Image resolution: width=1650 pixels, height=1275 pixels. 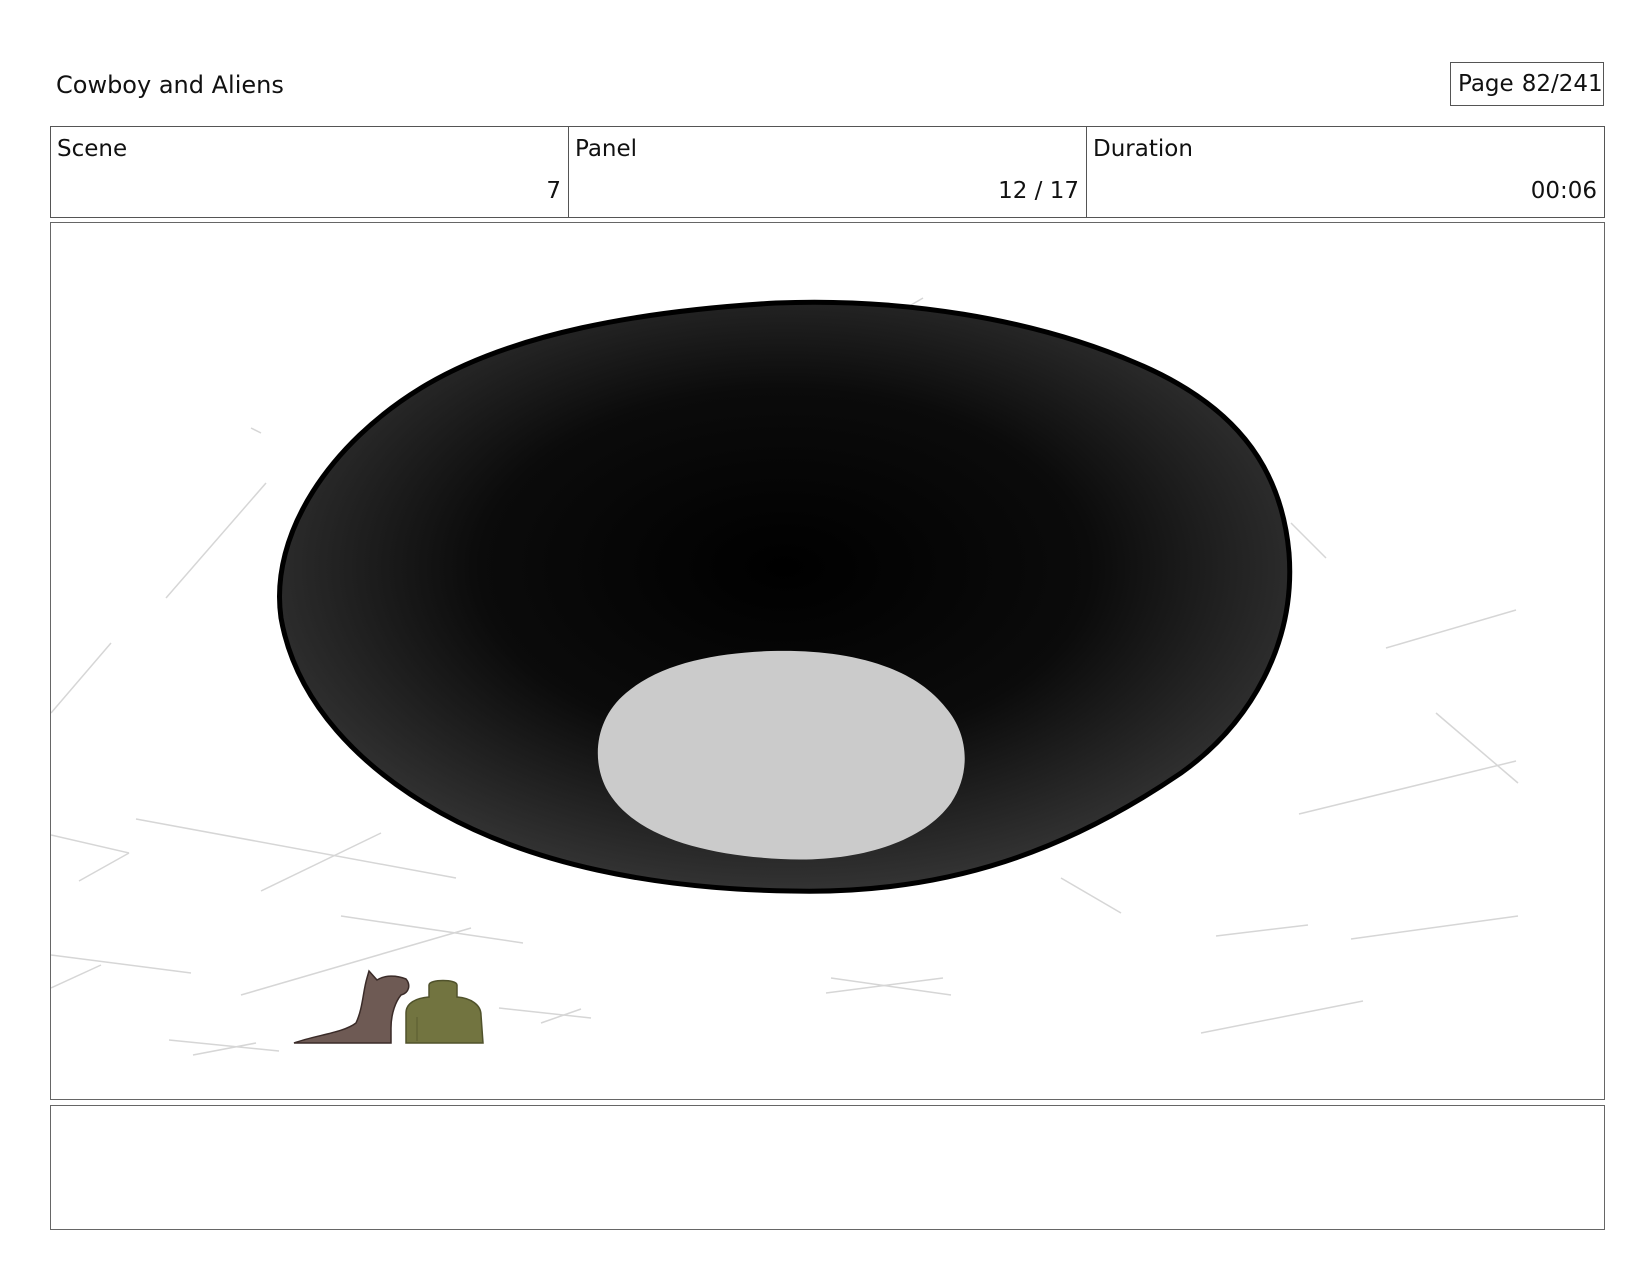 I want to click on duration-value: 00:06, so click(x=1563, y=191).